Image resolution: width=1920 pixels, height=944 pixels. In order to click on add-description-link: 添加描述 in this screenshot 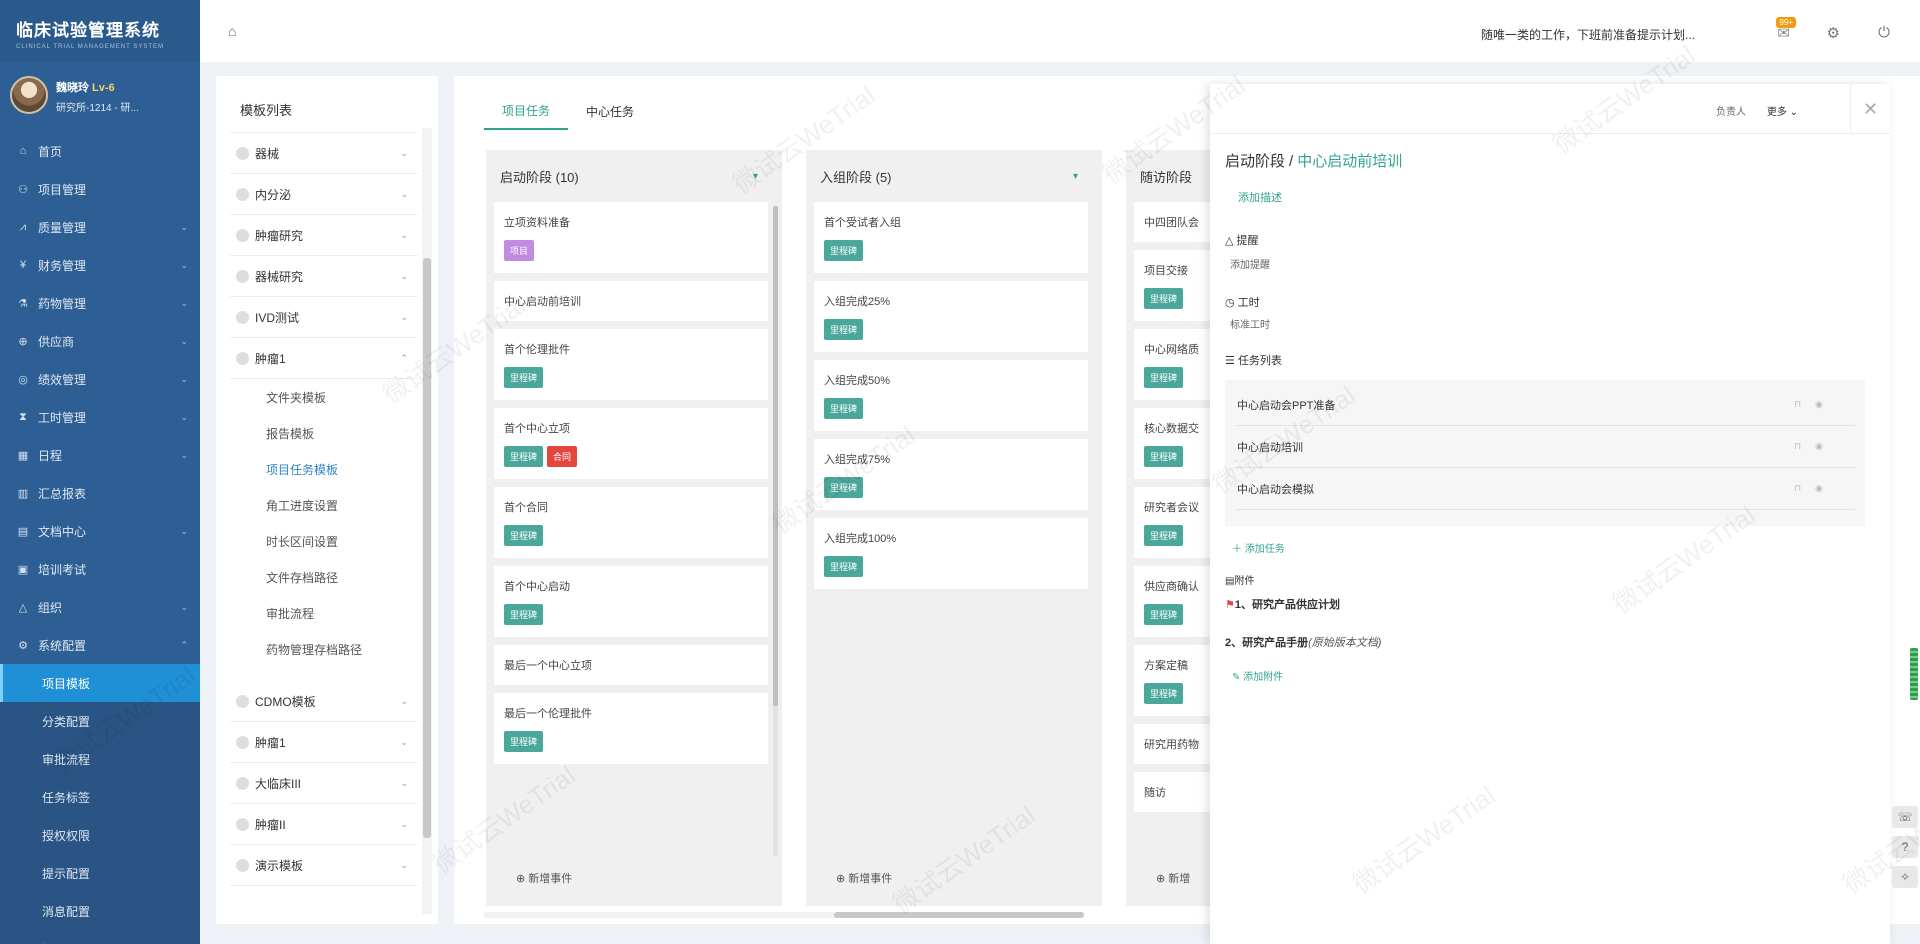, I will do `click(1260, 197)`.